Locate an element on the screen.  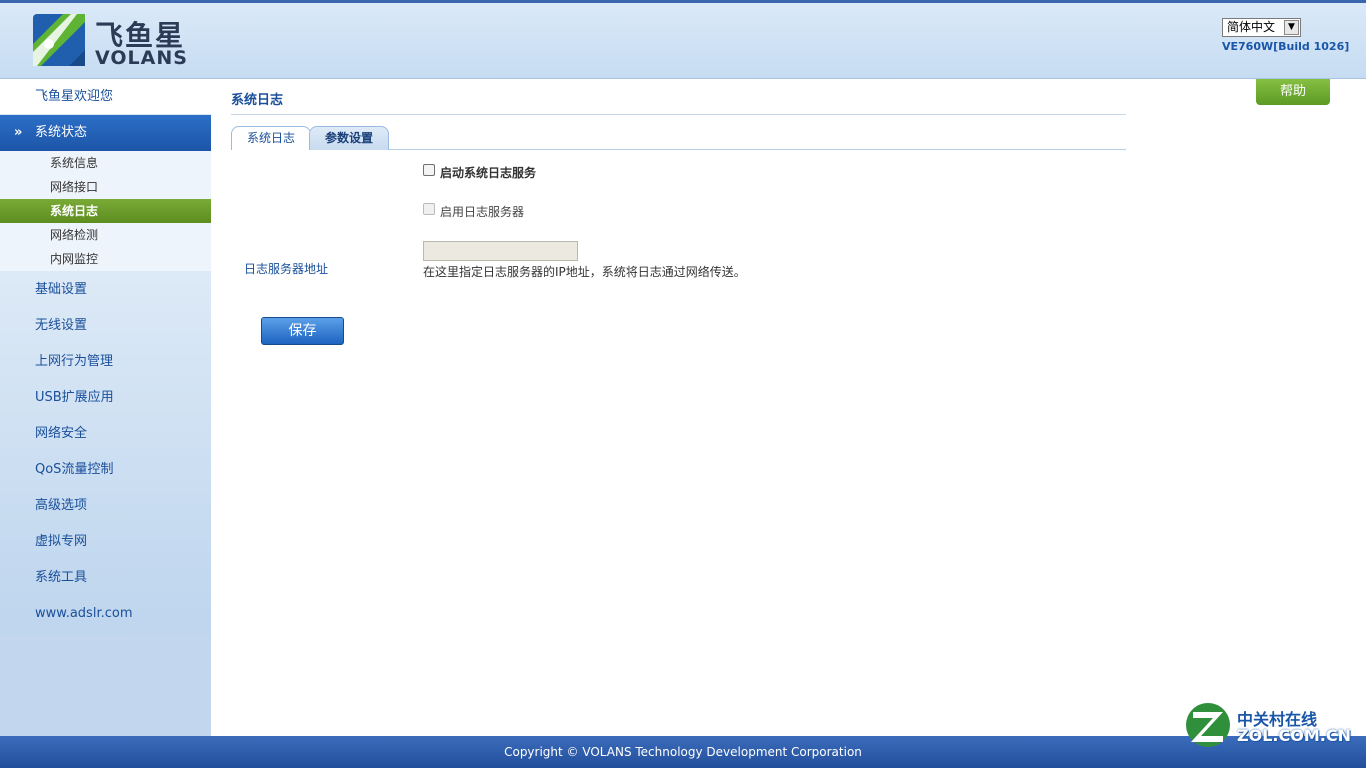
chevron-down-icon: ▼ is located at coordinates (1291, 27).